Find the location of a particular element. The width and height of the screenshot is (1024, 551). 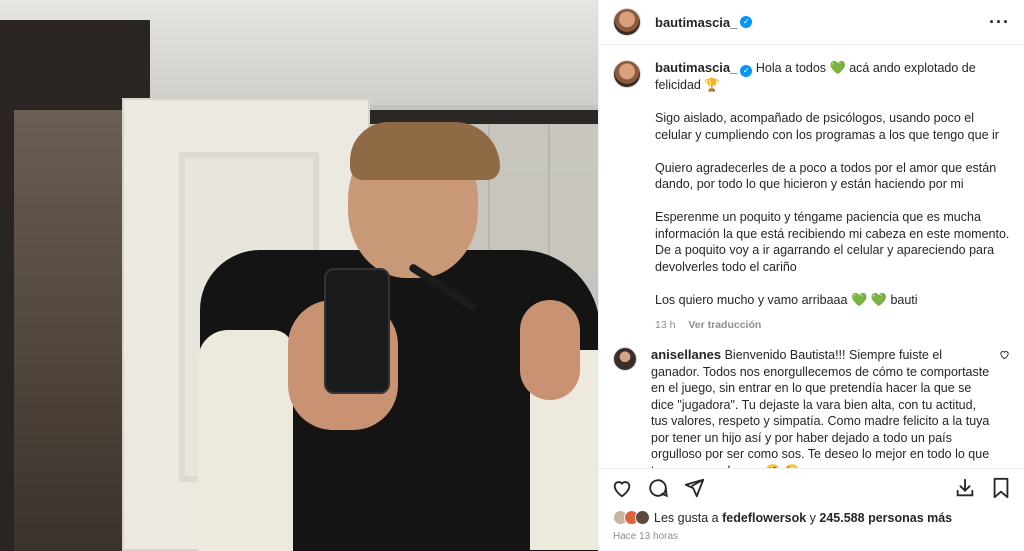

post-timestamp: Hace 13 horas is located at coordinates (646, 536).